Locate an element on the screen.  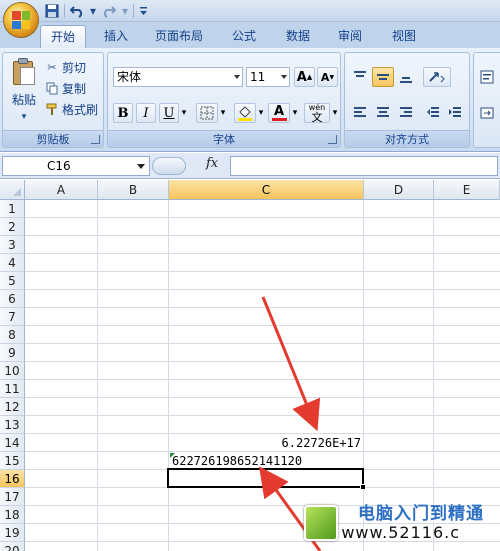
align-middle-icon is located at coordinates (383, 77).